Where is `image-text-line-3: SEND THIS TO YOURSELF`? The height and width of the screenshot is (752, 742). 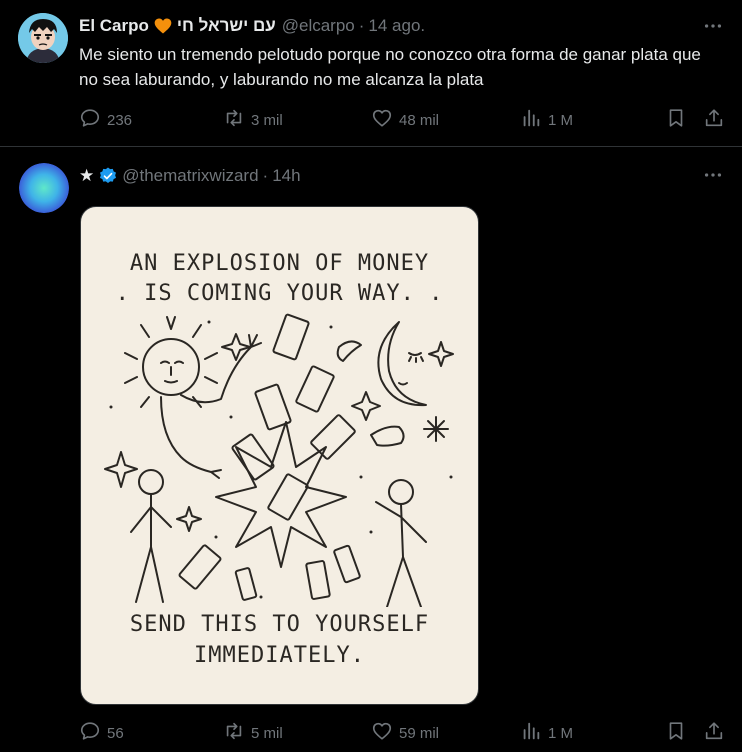
image-text-line-3: SEND THIS TO YOURSELF is located at coordinates (279, 624).